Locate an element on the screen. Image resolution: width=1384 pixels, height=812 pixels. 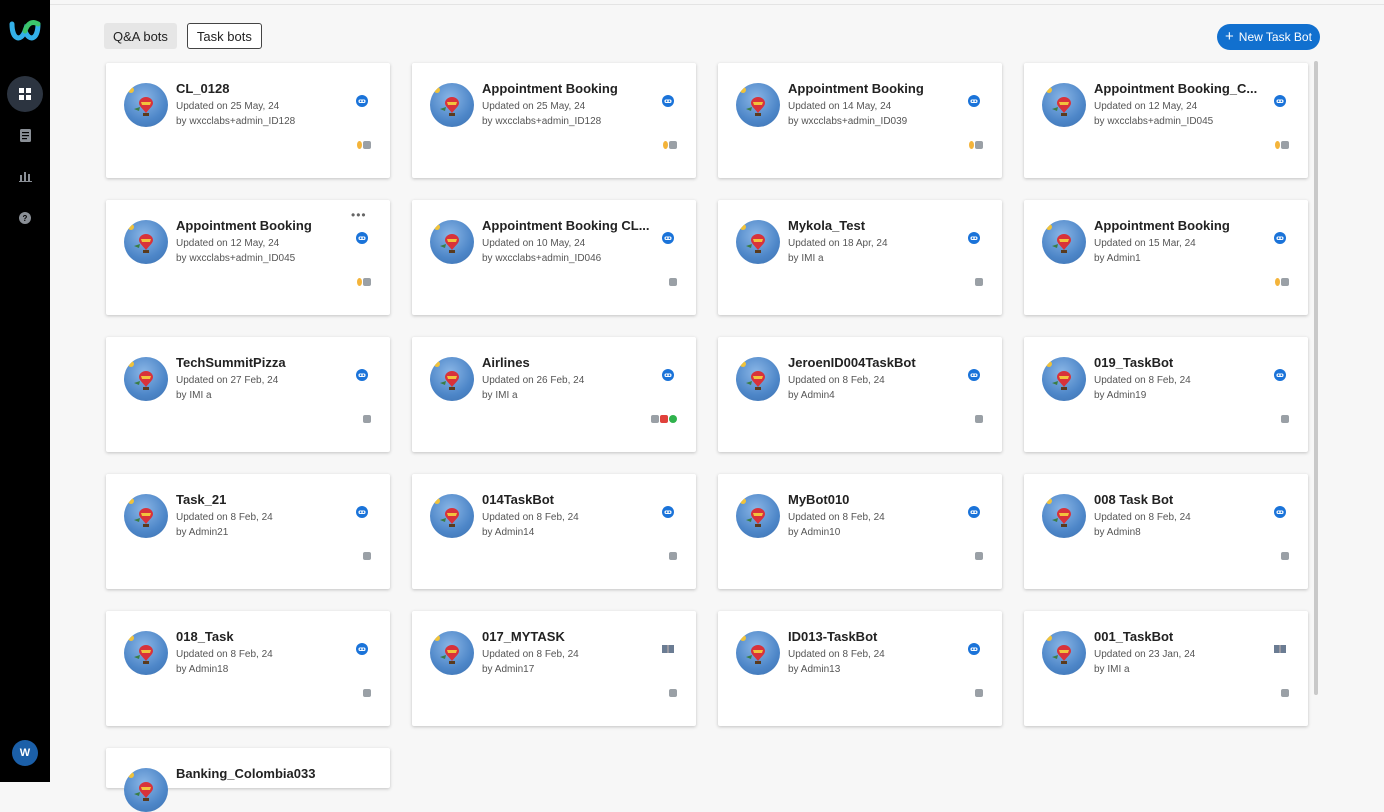
bot-author: by Admin18 is located at coordinates (202, 669).